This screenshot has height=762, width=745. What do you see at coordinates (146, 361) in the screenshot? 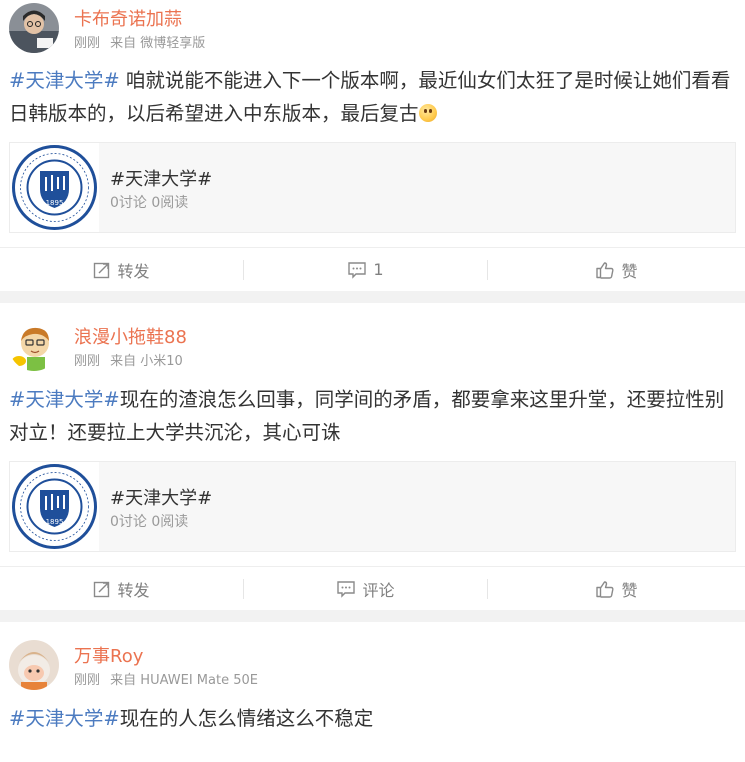
I see `post-source: 来自 小米10` at bounding box center [146, 361].